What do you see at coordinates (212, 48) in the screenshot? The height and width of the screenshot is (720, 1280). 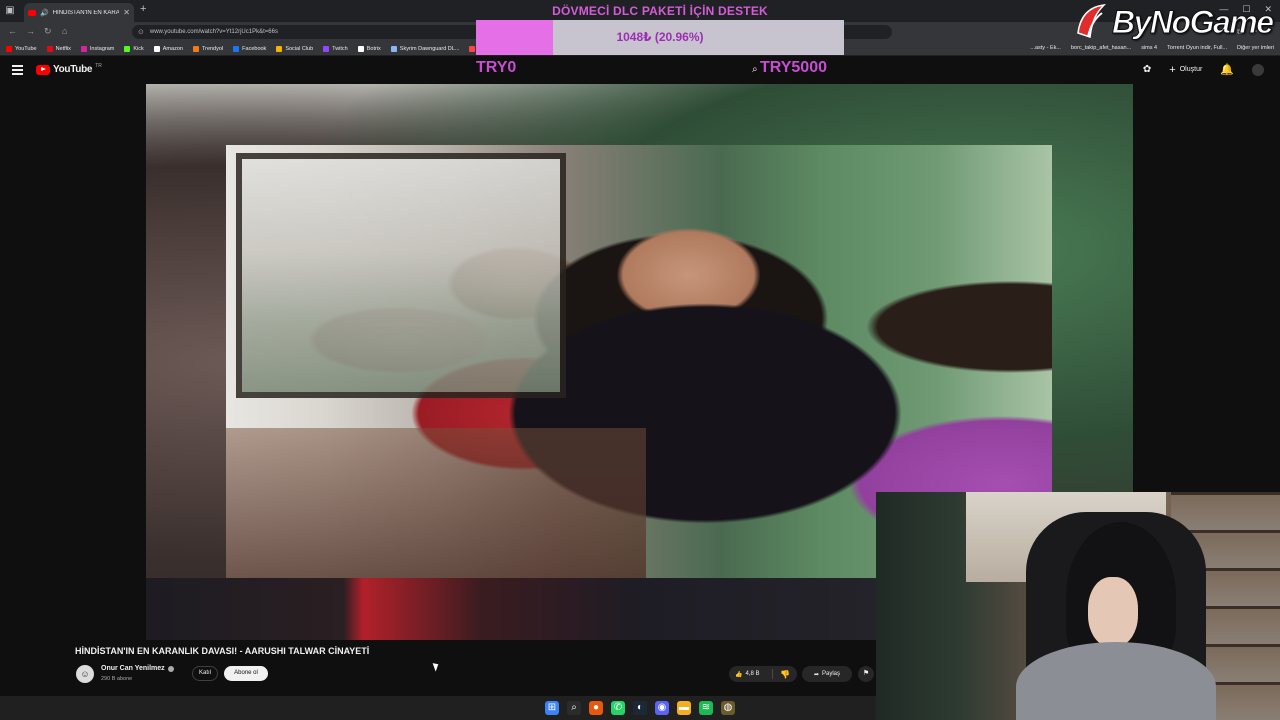 I see `bookmark-label: Trendyol` at bounding box center [212, 48].